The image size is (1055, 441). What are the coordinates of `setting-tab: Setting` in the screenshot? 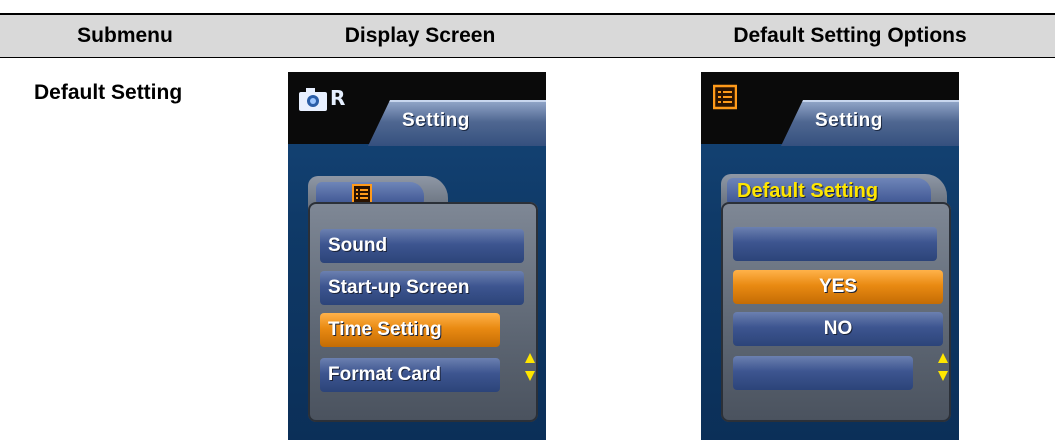 It's located at (457, 123).